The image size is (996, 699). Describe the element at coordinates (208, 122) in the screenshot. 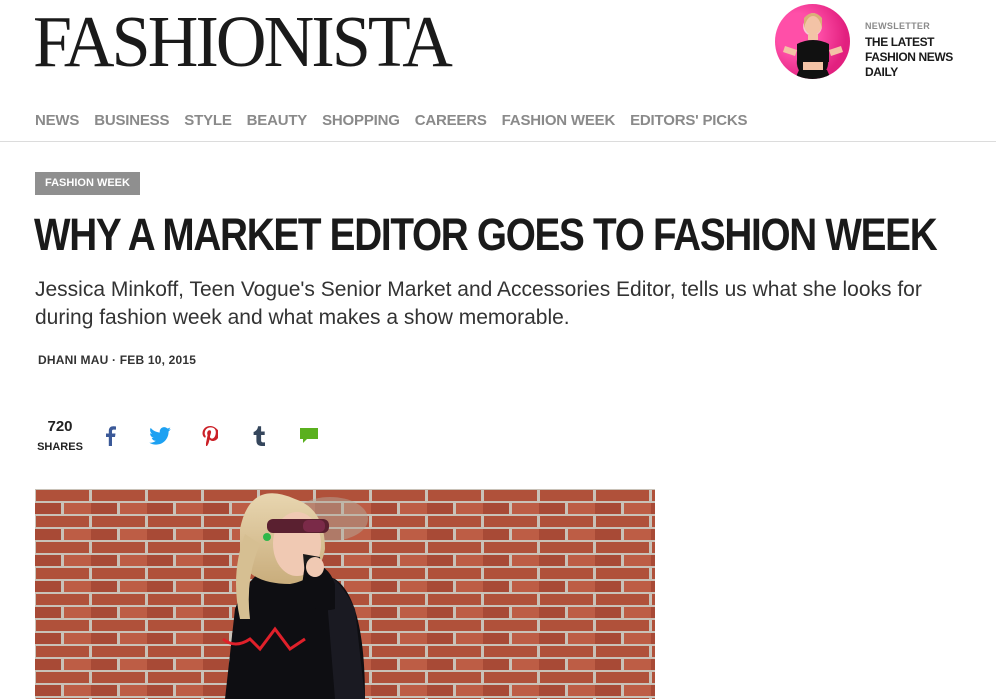

I see `nav-item-style: STYLE` at that location.